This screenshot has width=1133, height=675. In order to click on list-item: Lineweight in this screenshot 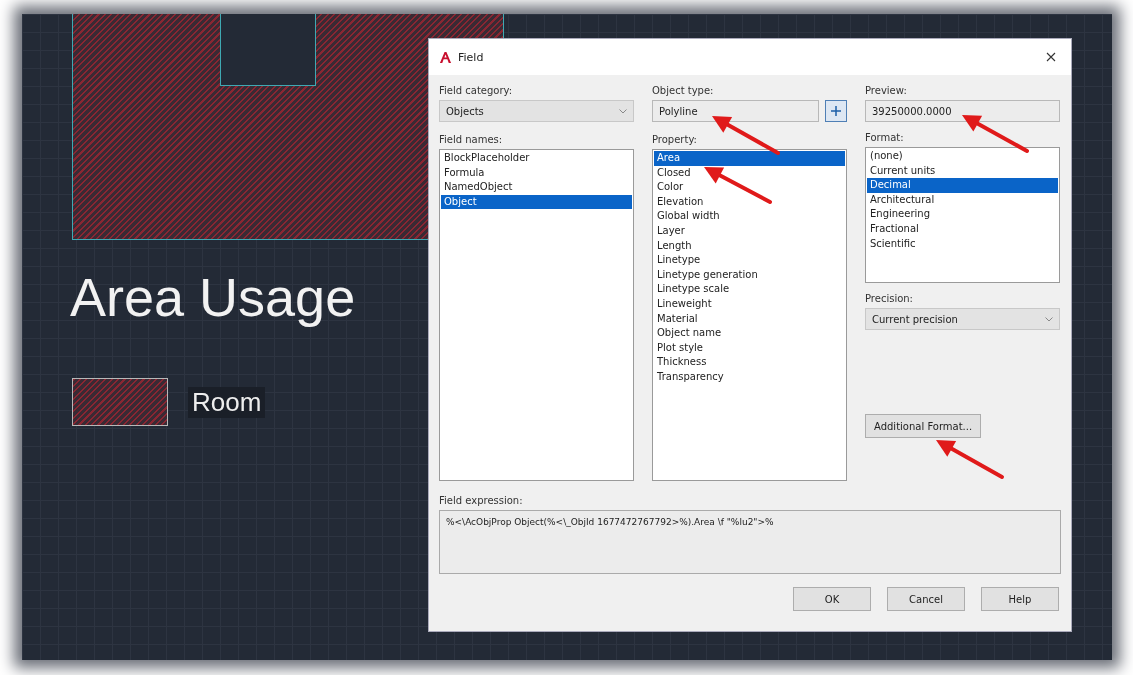, I will do `click(749, 304)`.